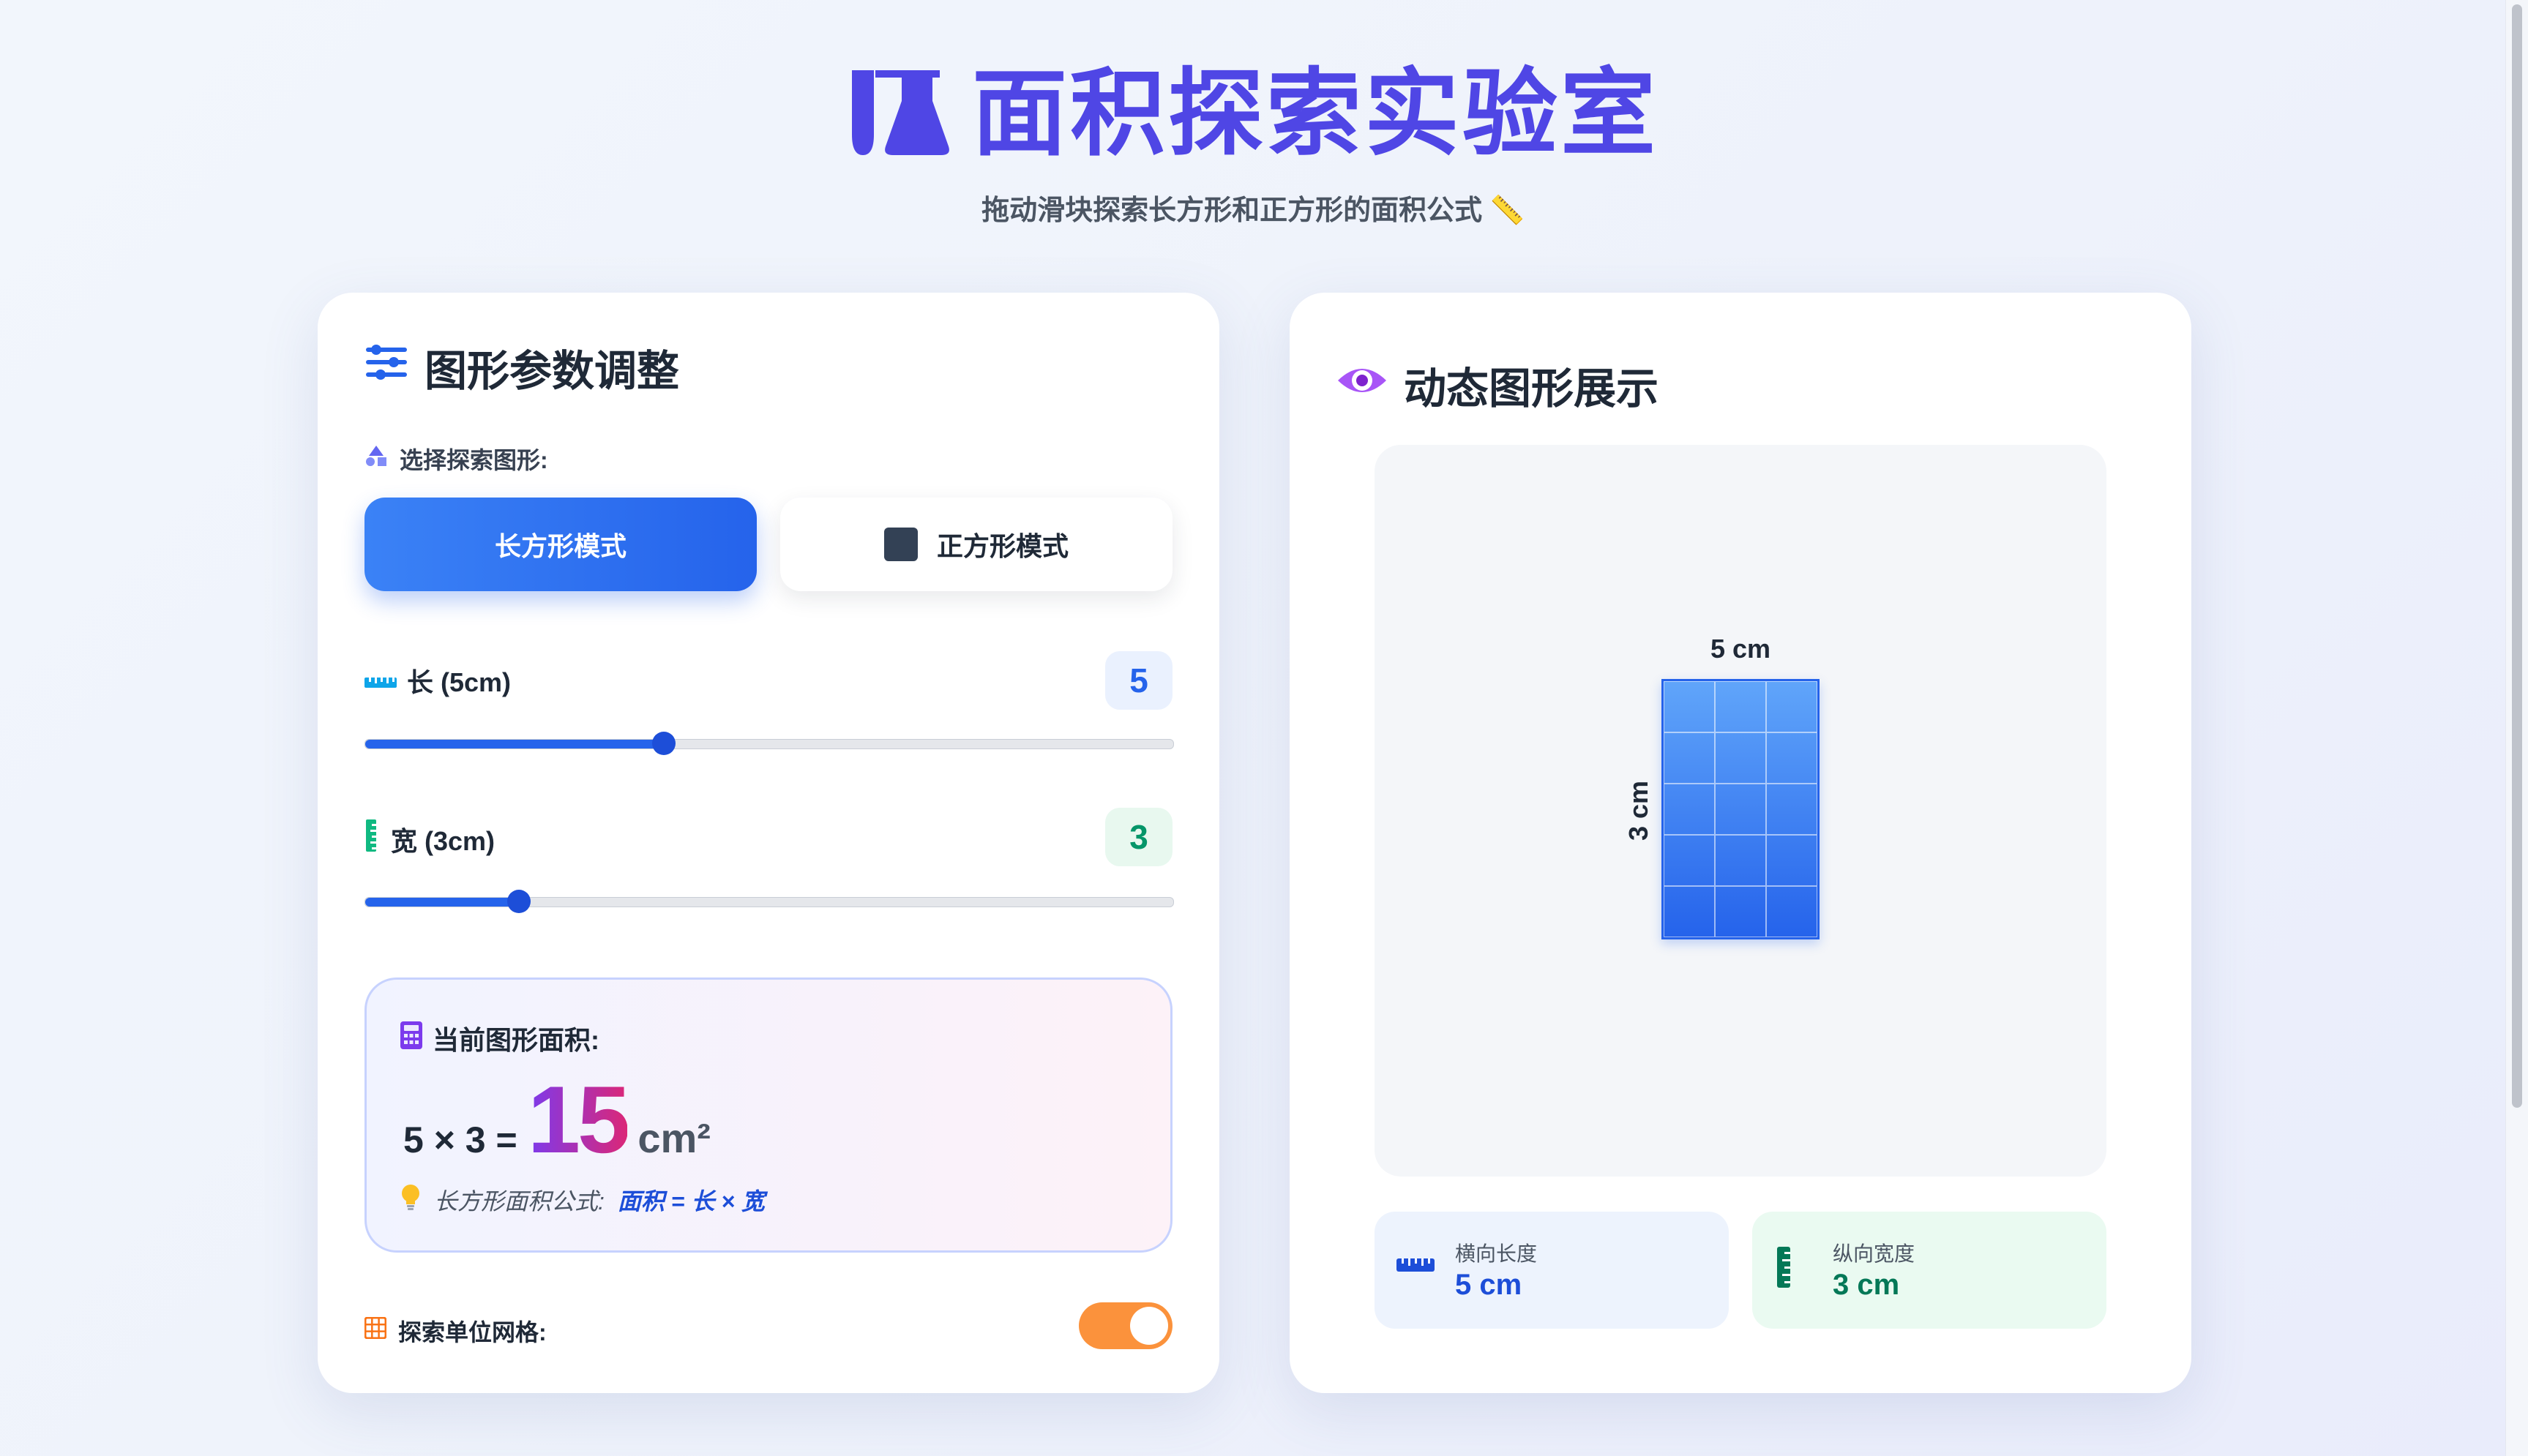  Describe the element at coordinates (455, 1331) in the screenshot. I see `grid-toggle-label: 探索单位网格:` at that location.